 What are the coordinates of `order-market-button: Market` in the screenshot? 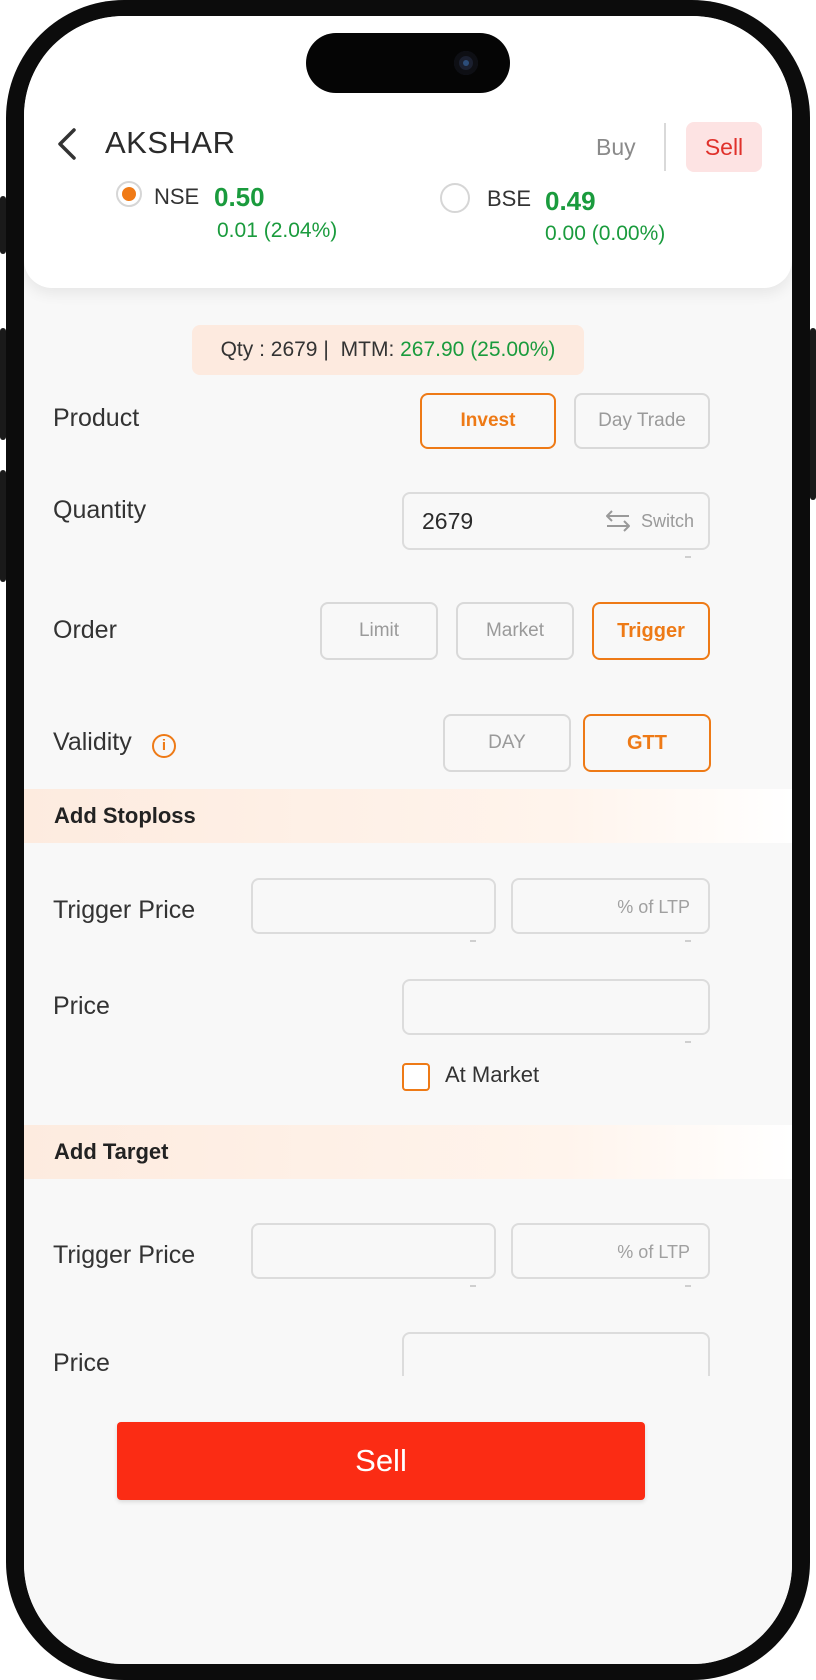 It's located at (515, 631).